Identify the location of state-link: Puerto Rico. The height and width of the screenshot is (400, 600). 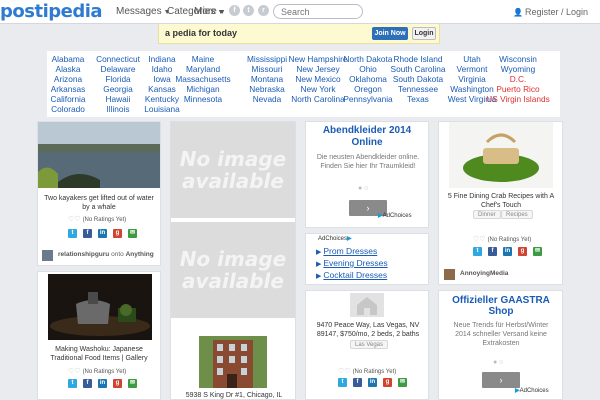
(518, 89).